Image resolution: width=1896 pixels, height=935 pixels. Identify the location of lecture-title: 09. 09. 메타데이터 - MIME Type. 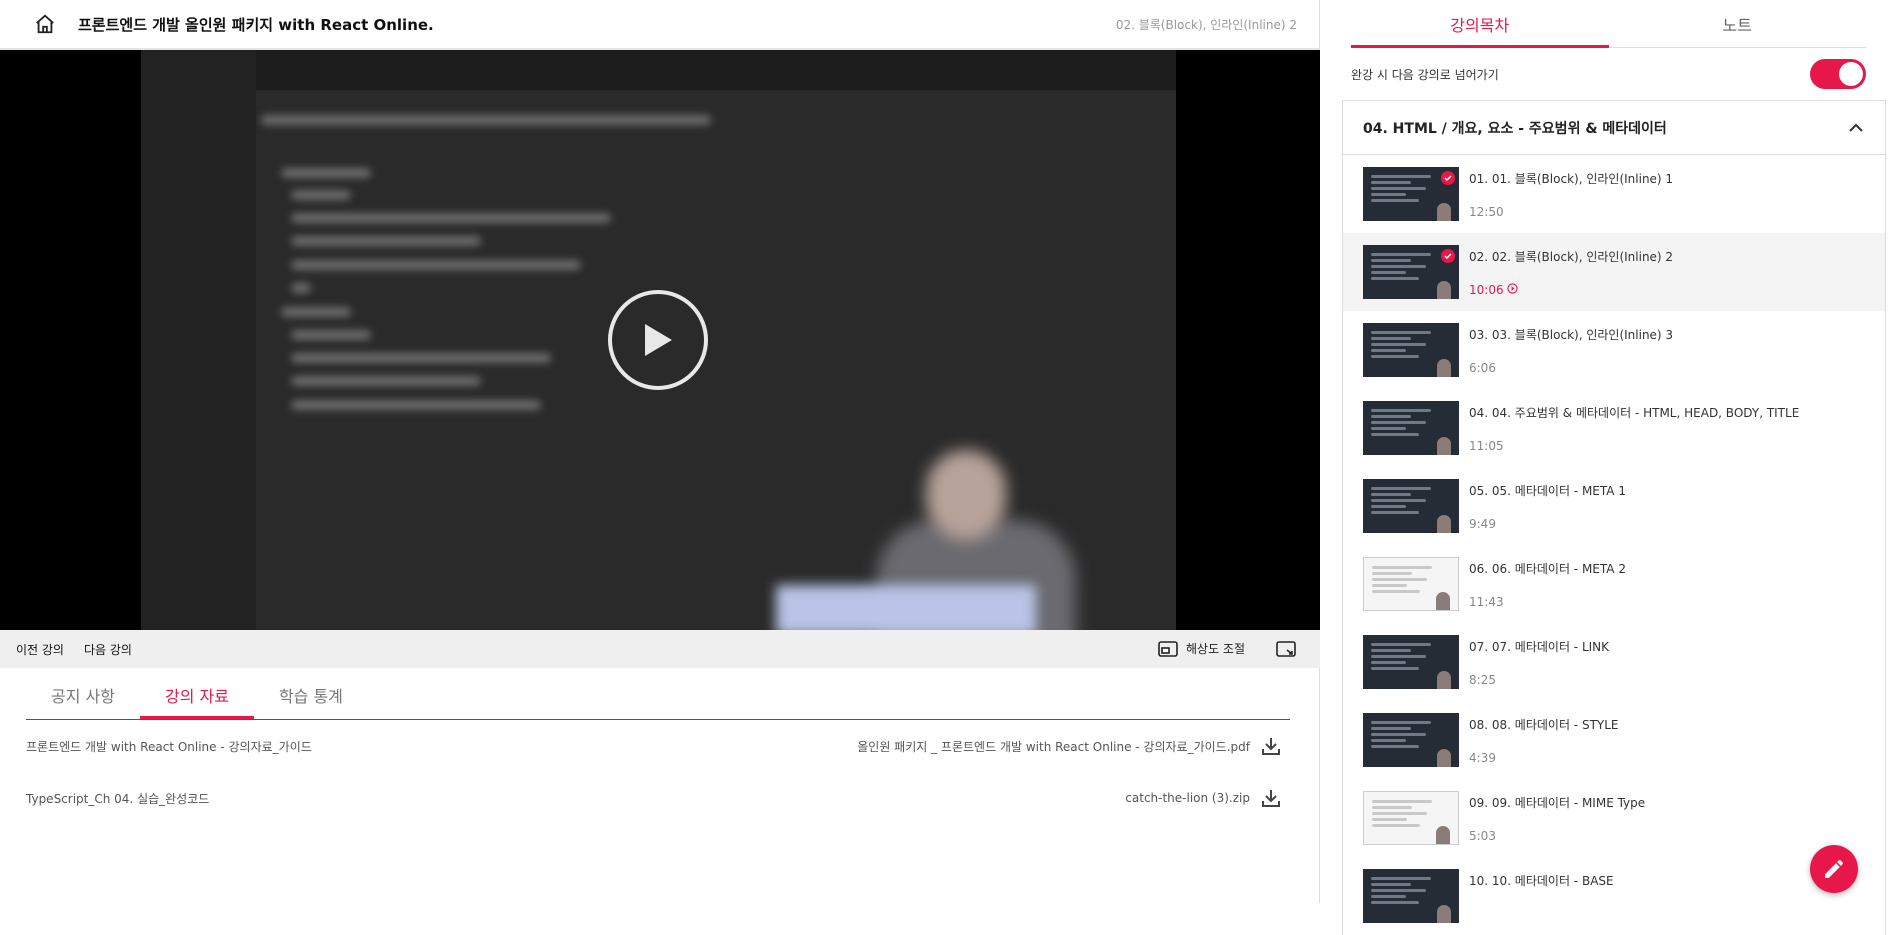
(1557, 803).